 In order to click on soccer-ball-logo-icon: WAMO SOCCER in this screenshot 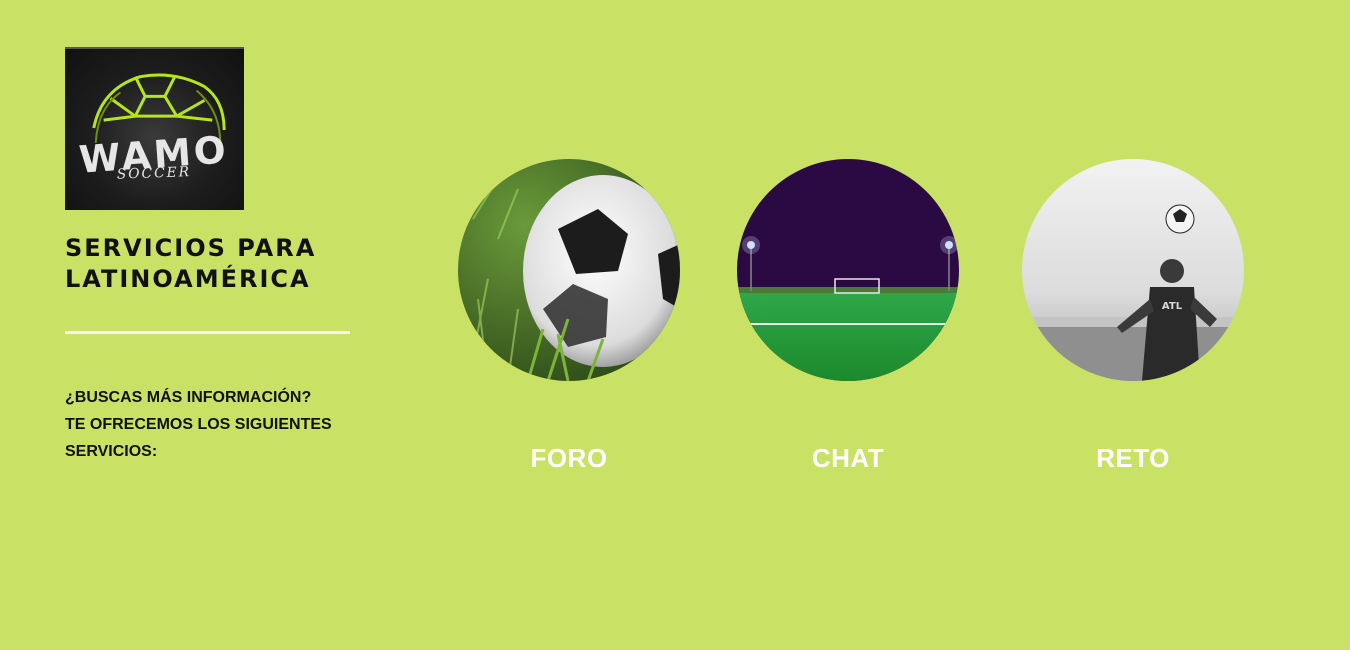, I will do `click(154, 128)`.